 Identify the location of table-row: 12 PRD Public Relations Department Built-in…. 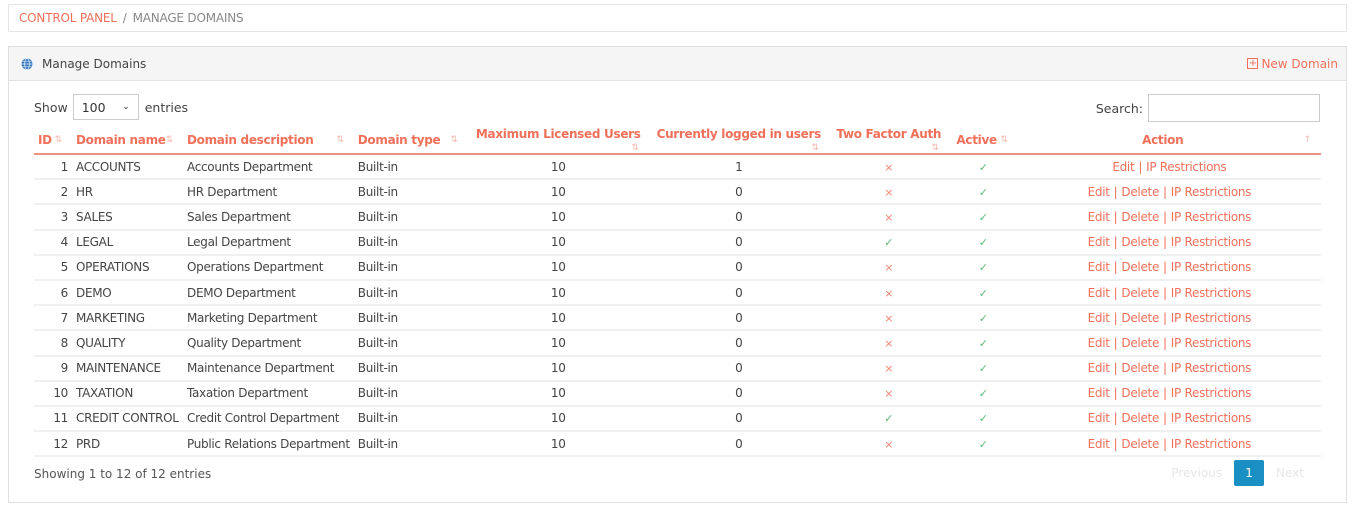
(677, 444).